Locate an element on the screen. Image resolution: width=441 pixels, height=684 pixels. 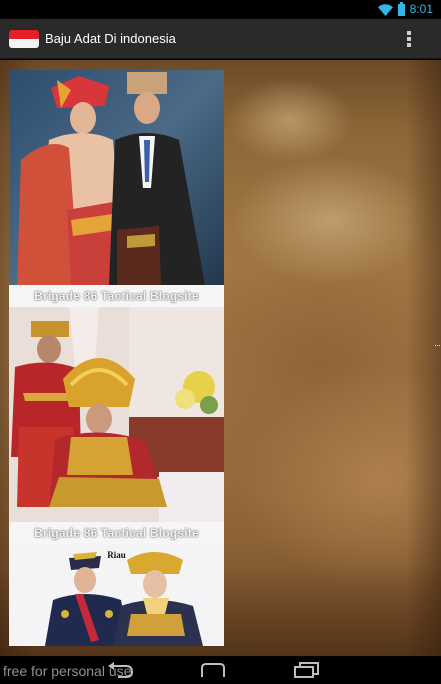
wifi-icon is located at coordinates (385, 9).